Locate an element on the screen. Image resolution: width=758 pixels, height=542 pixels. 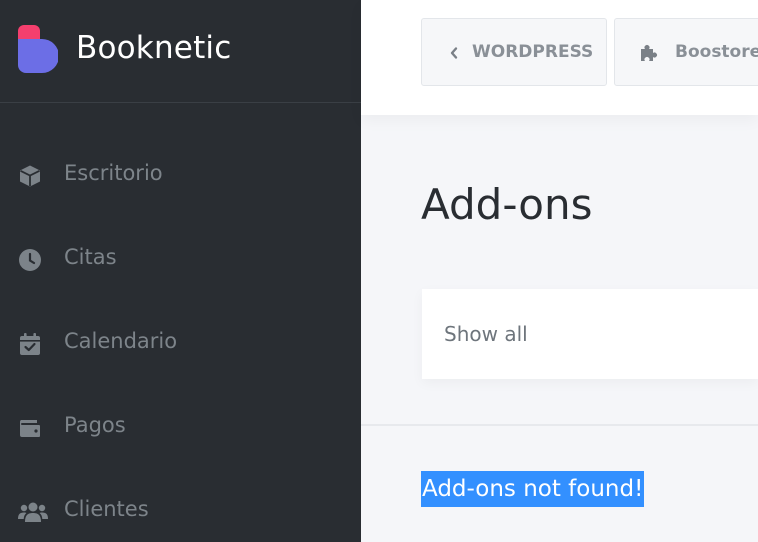
users-icon is located at coordinates (33, 512).